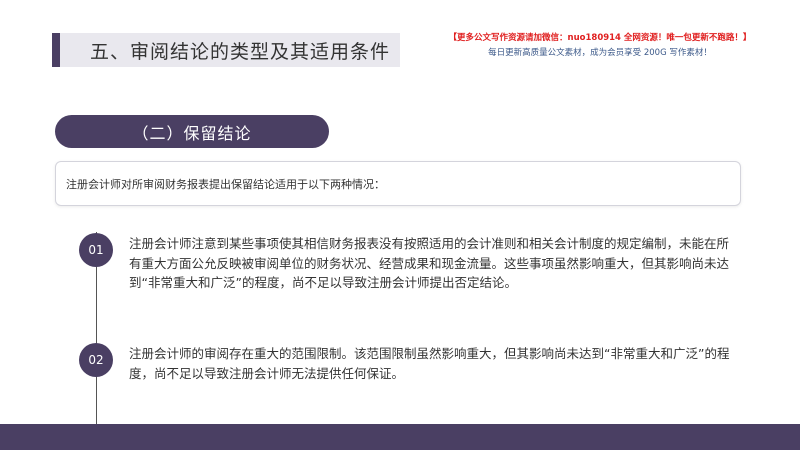  What do you see at coordinates (600, 53) in the screenshot?
I see `promo-line-2: 每日更新高质量公文素材，成为会员享受 200G 写作素材！` at bounding box center [600, 53].